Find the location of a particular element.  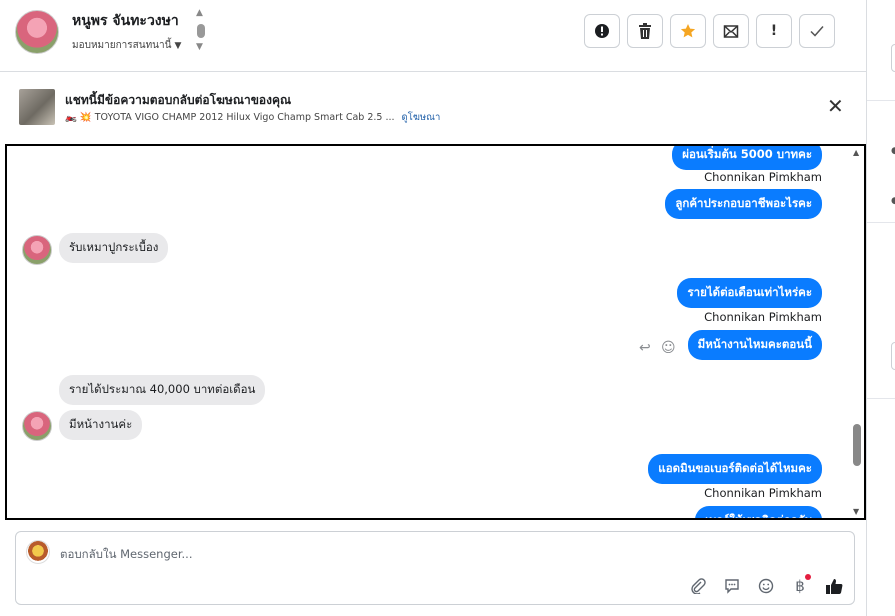

exclamation-icon: ! is located at coordinates (774, 31).